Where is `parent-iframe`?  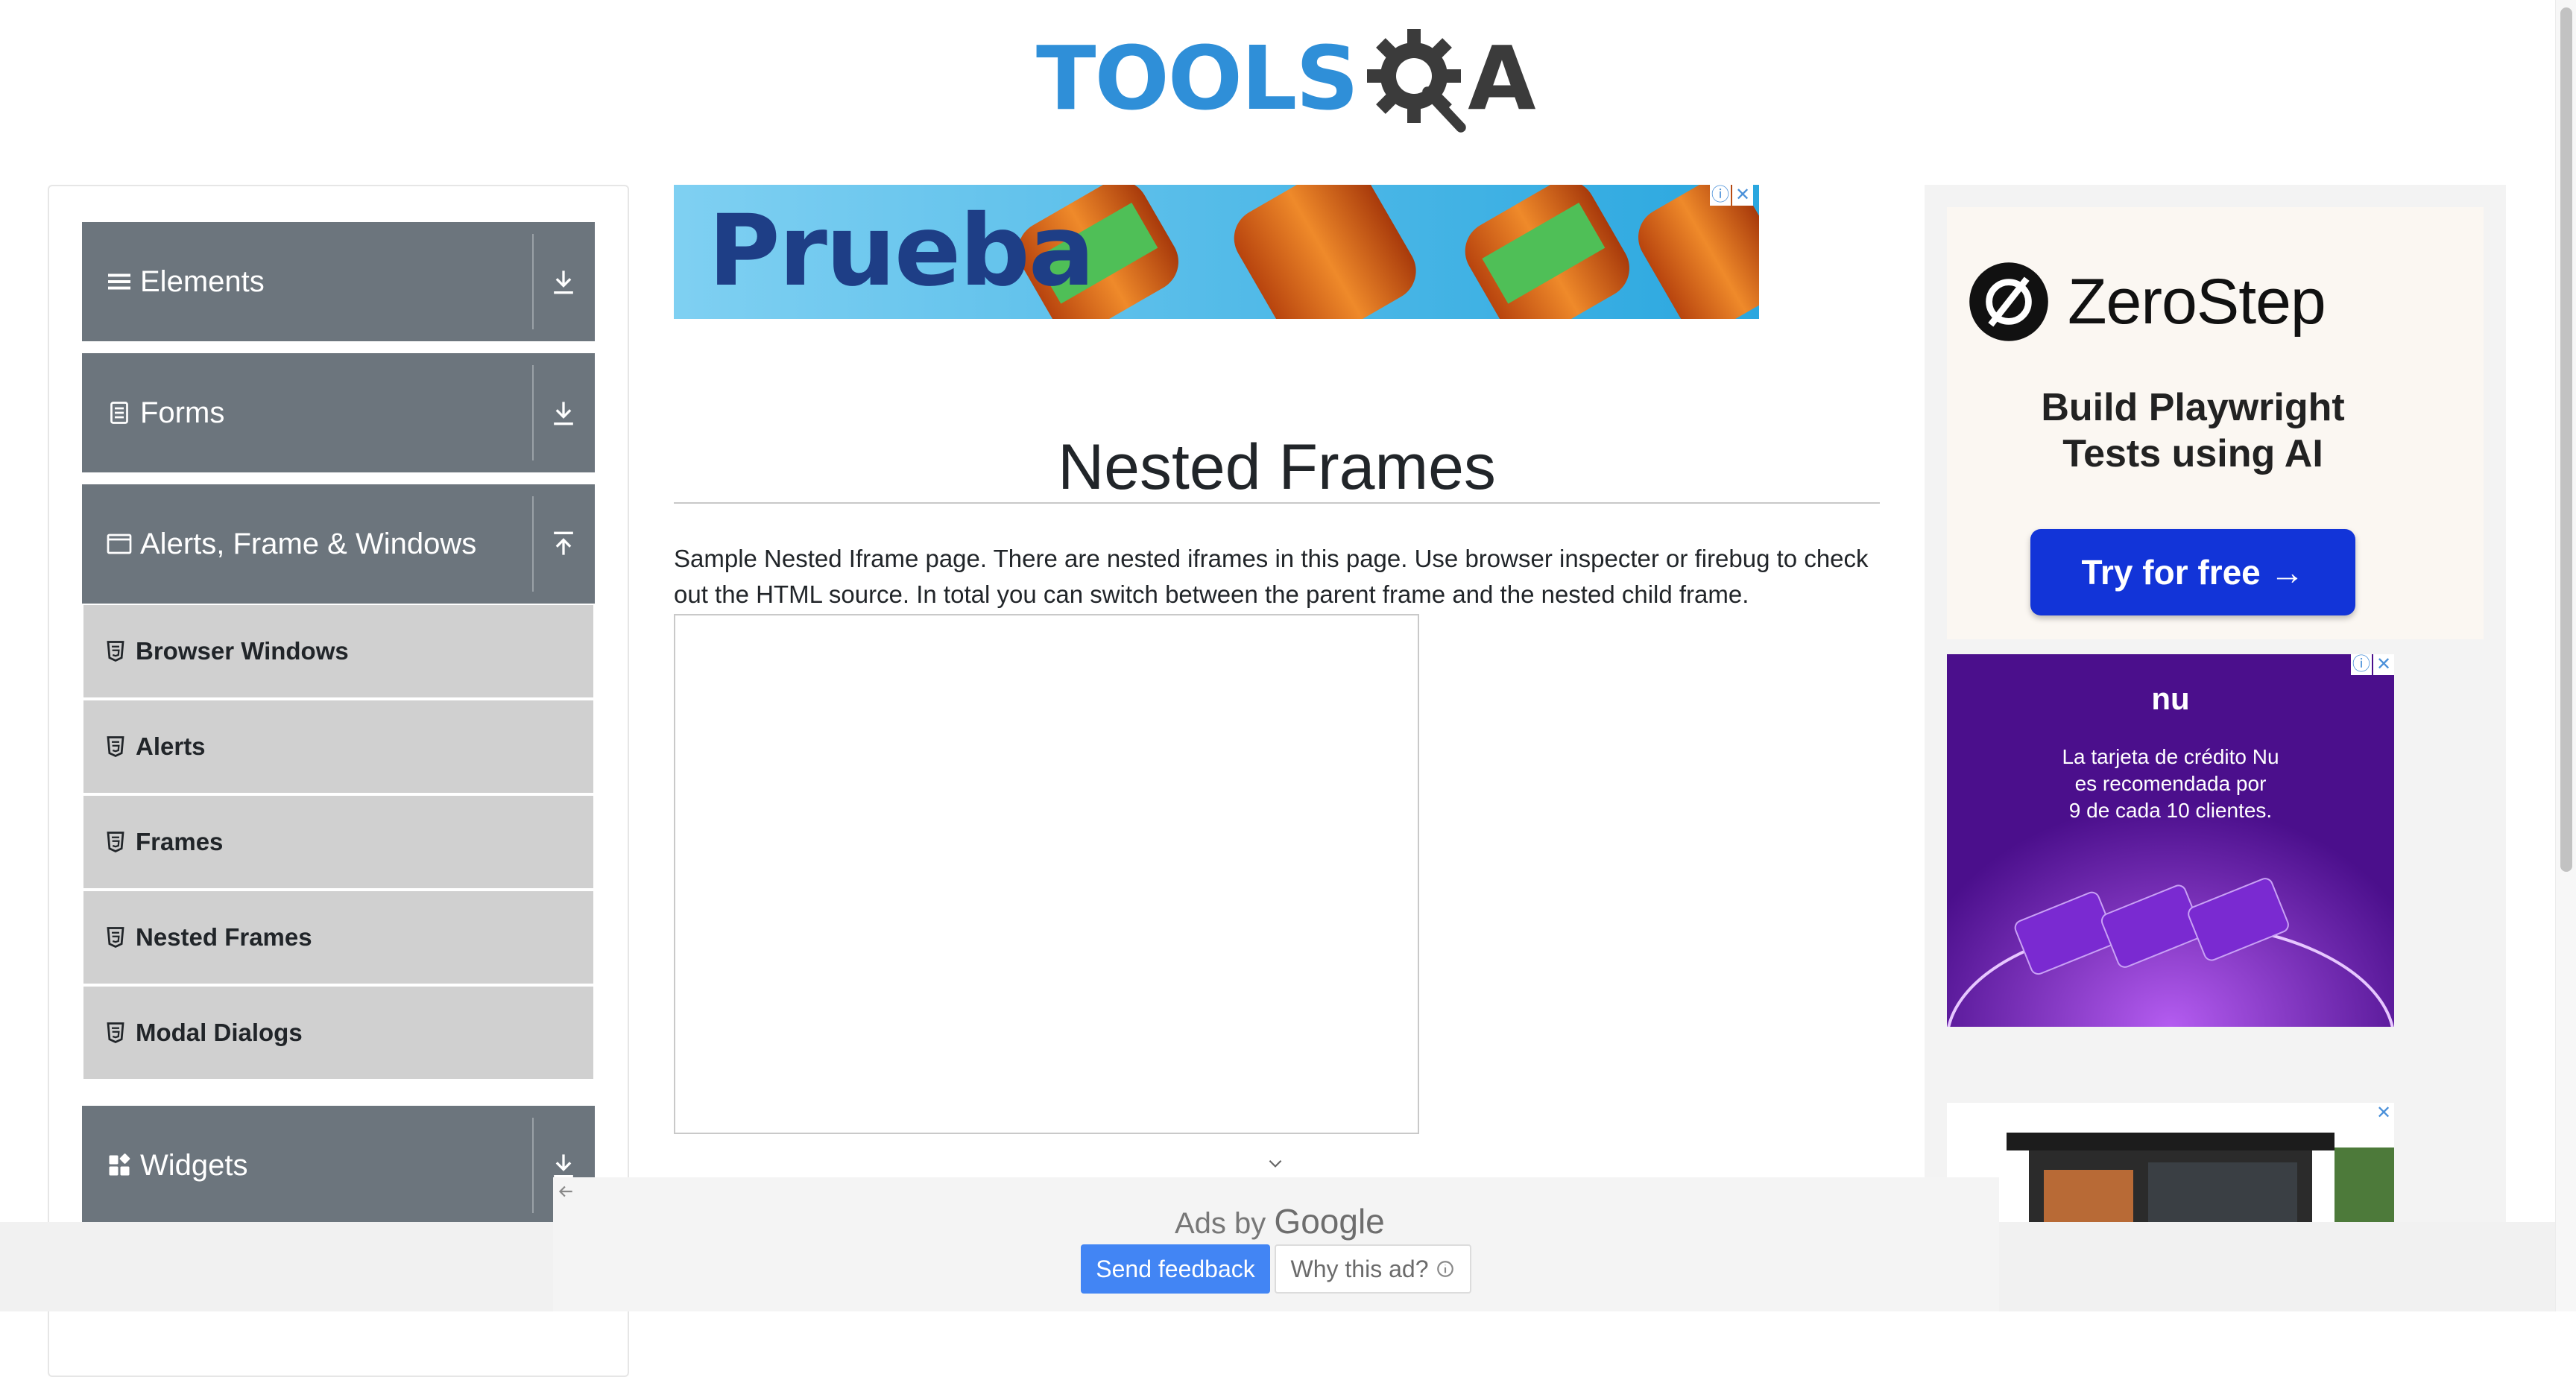
parent-iframe is located at coordinates (1046, 874).